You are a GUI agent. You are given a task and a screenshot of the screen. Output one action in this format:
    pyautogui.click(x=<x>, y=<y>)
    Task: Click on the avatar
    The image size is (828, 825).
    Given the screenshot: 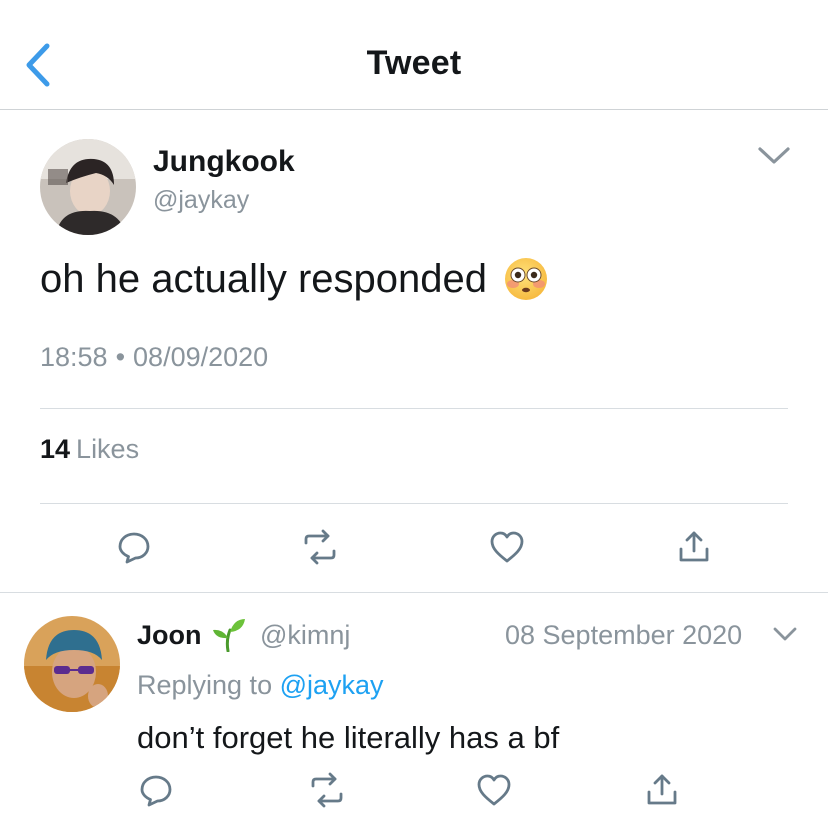 What is the action you would take?
    pyautogui.click(x=88, y=187)
    